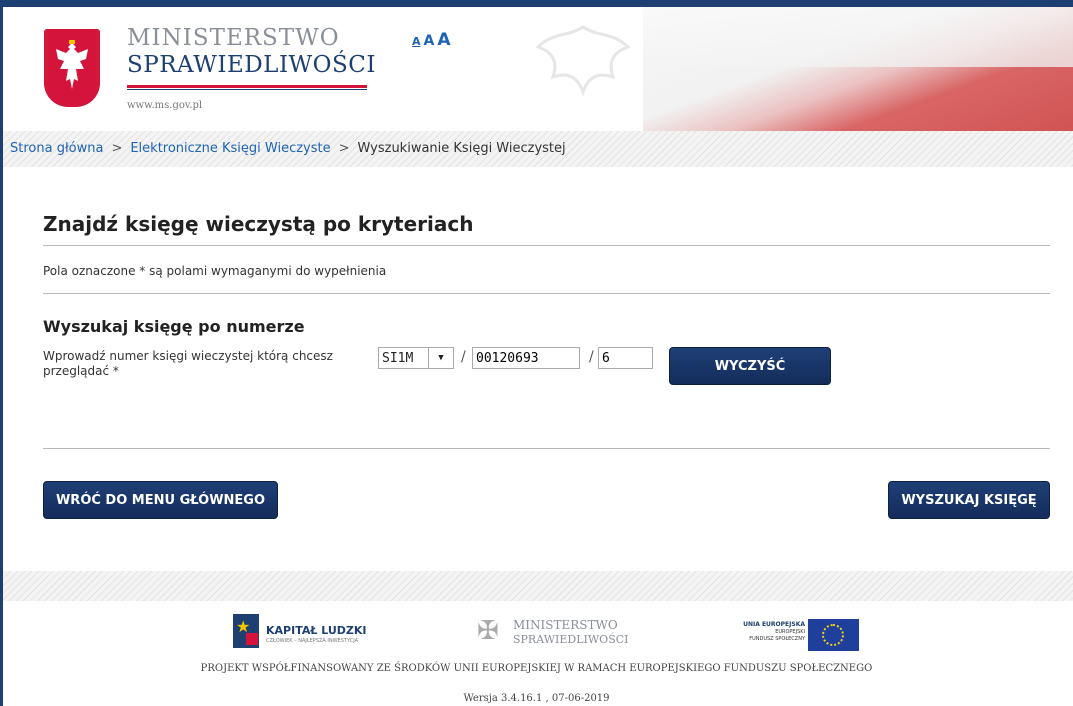 This screenshot has height=706, width=1073. I want to click on court-code-select: SI1M ▼, so click(416, 358).